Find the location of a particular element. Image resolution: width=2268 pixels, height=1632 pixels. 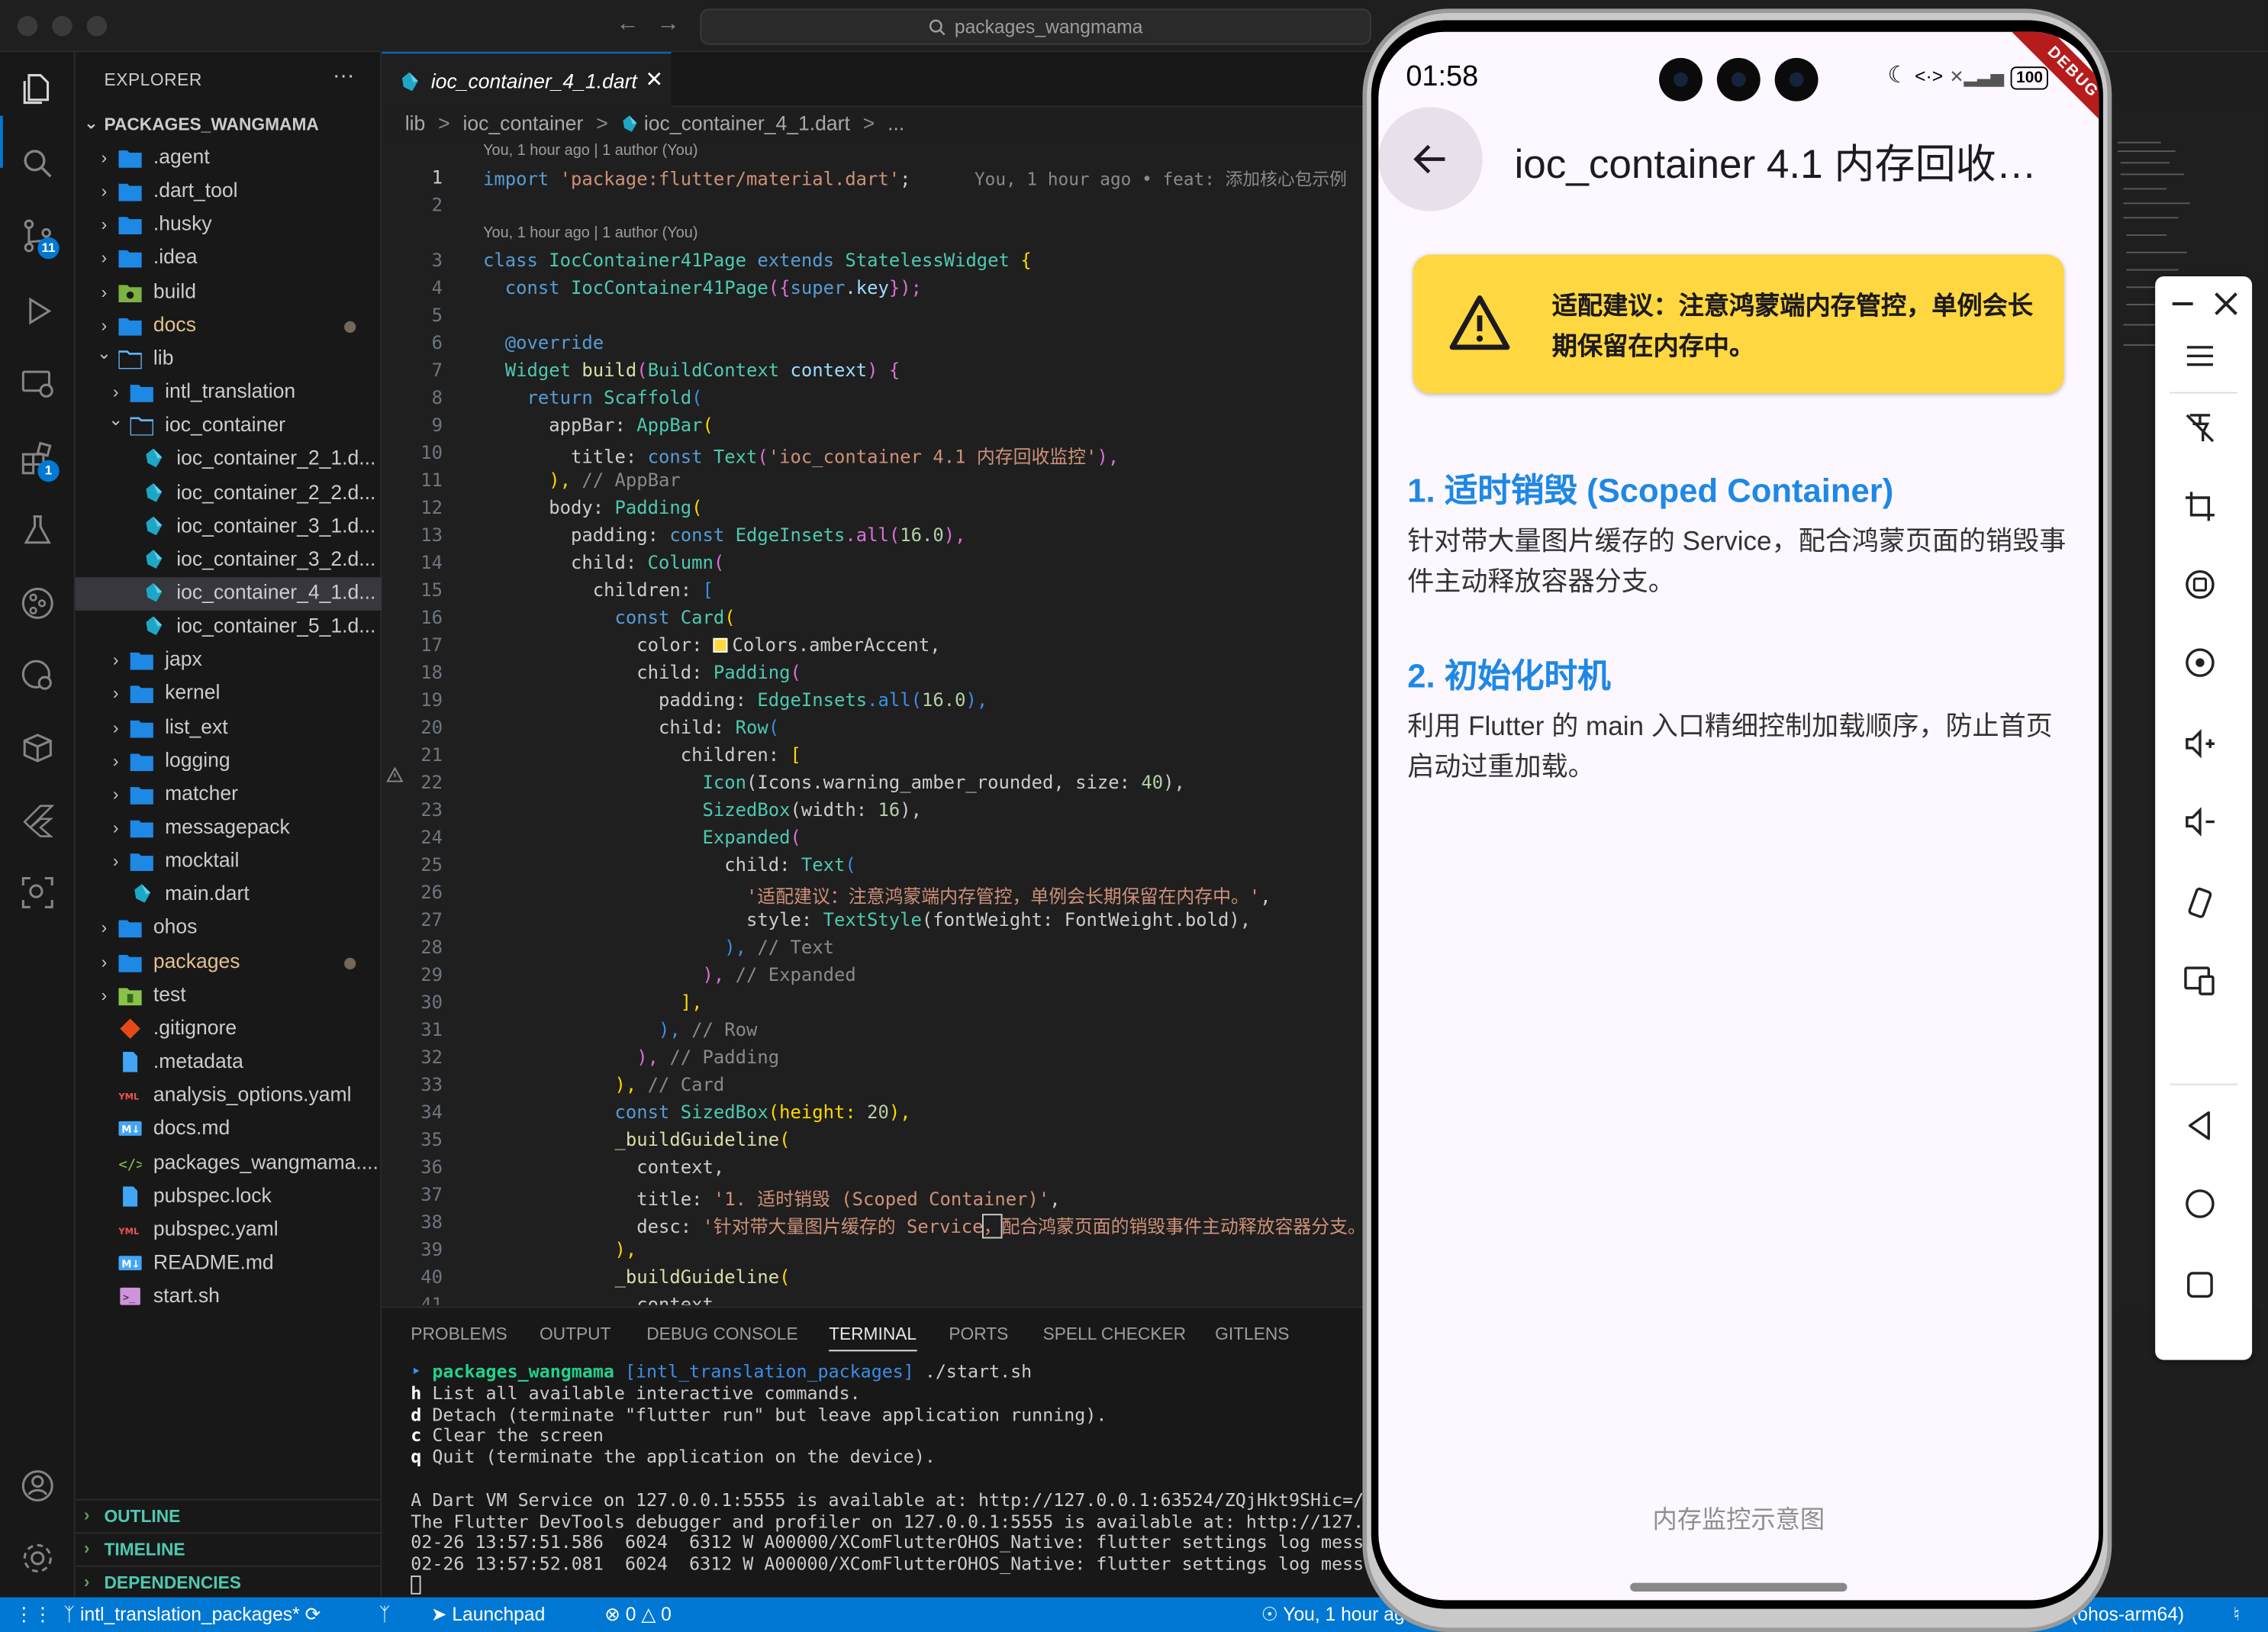

tab-terminal: TERMINAL is located at coordinates (873, 1338).